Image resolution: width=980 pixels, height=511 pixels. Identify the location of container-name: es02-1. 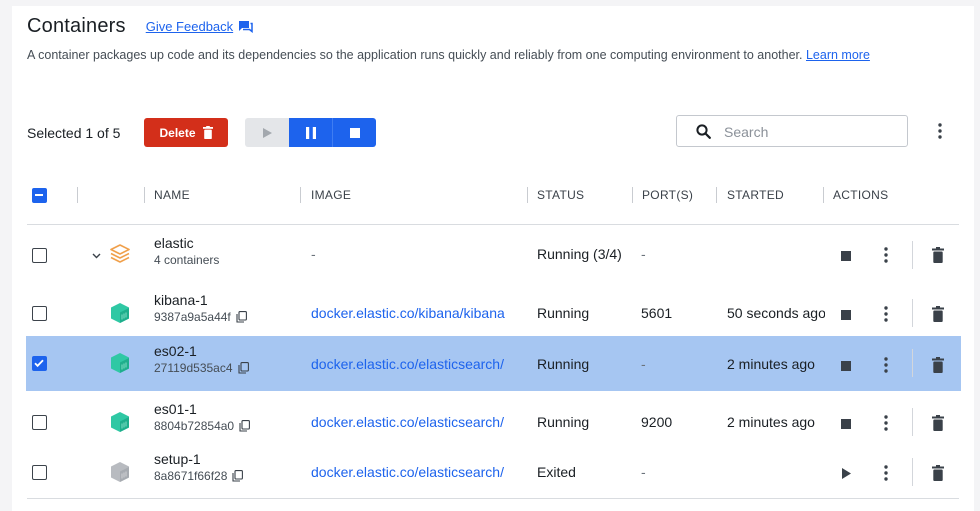
(201, 351).